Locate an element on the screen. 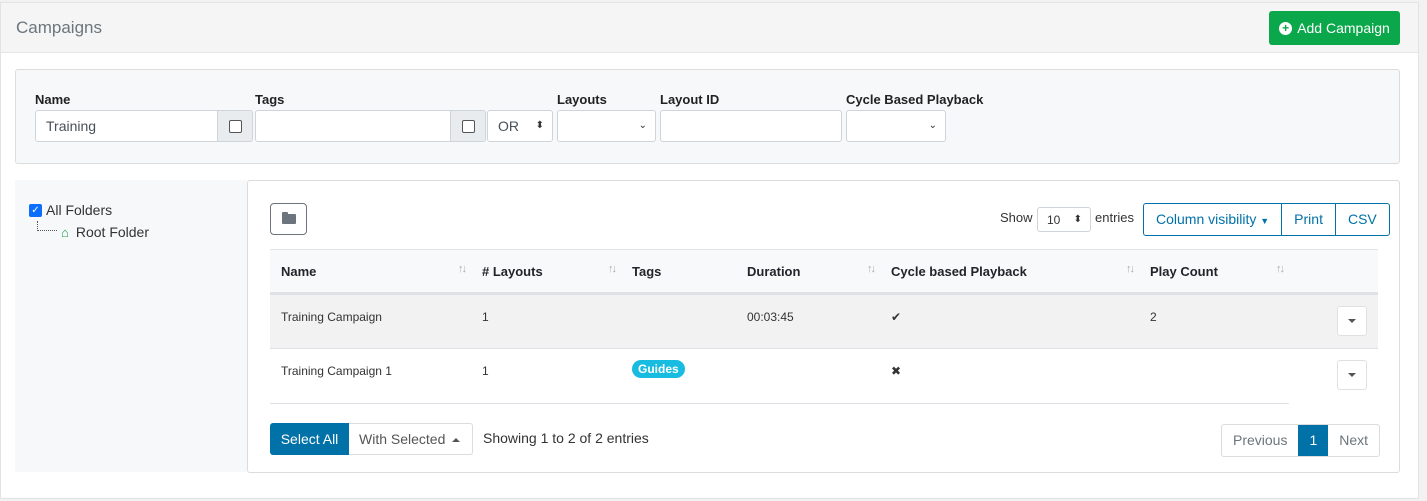 The width and height of the screenshot is (1427, 501). layout-id-filter-label: Layout ID is located at coordinates (690, 99).